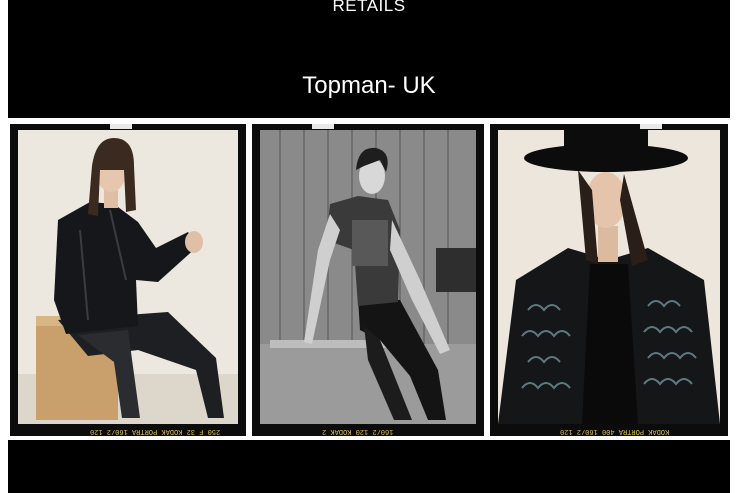  I want to click on film-edge-text: 250 F 32 KODAK PORTRA 160/2 120, so click(155, 431).